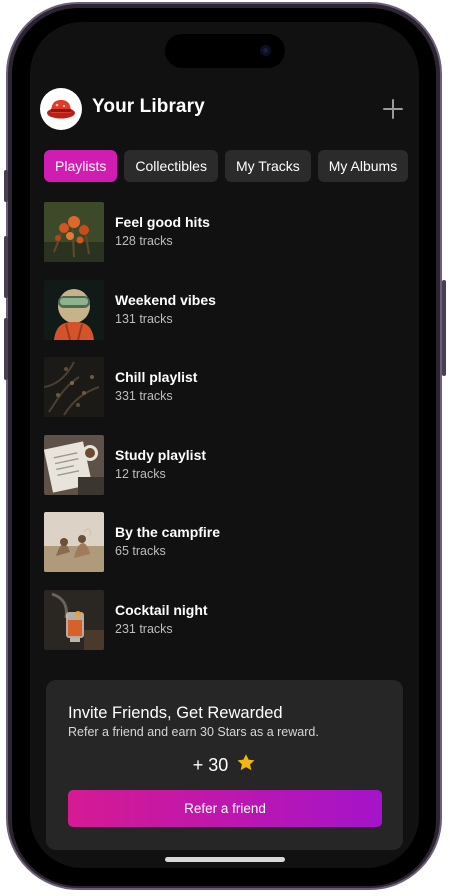 The image size is (450, 896). I want to click on reward-amount: + 30, so click(224, 764).